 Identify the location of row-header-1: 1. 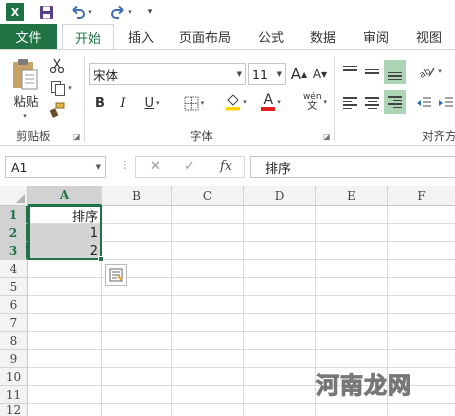
(14, 215).